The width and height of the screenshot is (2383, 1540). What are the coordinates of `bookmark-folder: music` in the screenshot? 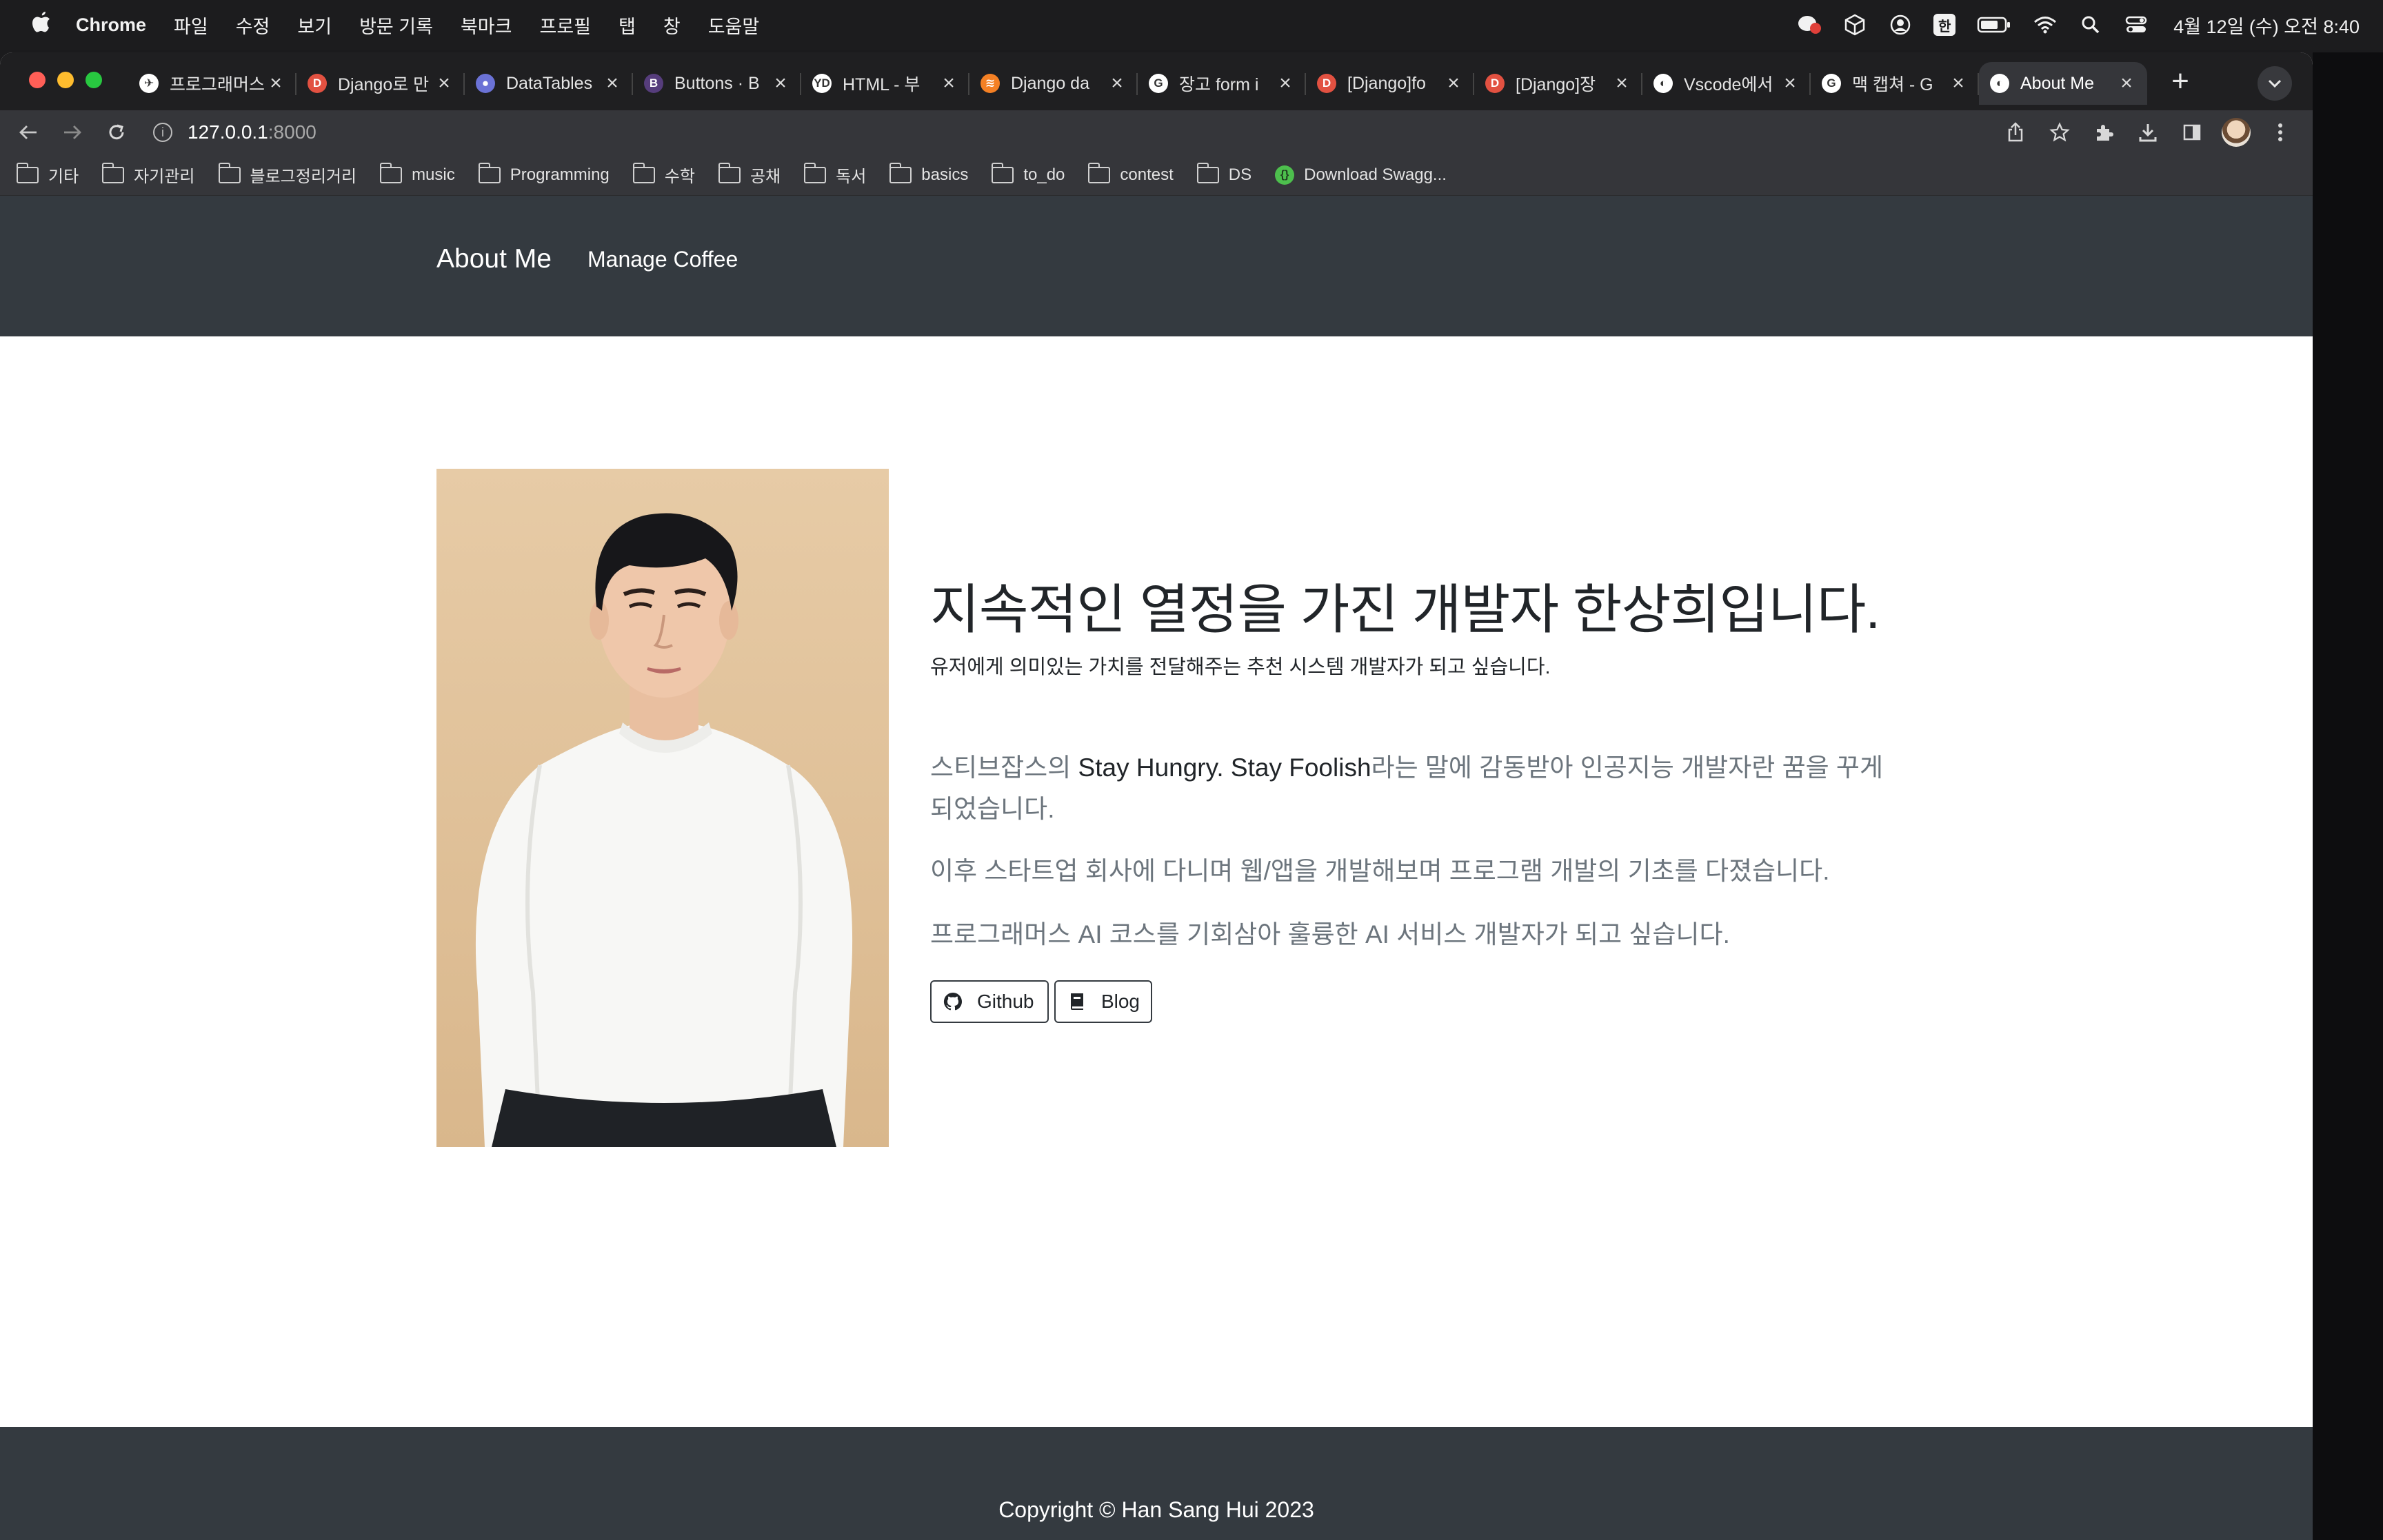 It's located at (417, 174).